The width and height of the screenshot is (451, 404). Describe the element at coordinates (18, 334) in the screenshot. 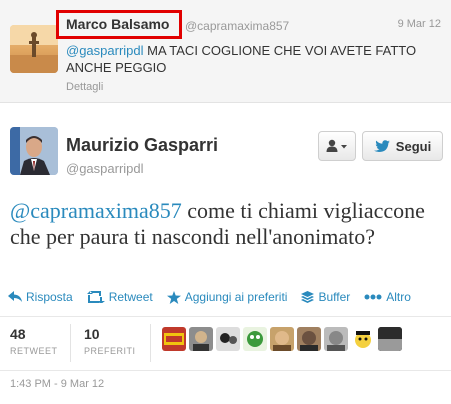

I see `retweet-count: 48` at that location.